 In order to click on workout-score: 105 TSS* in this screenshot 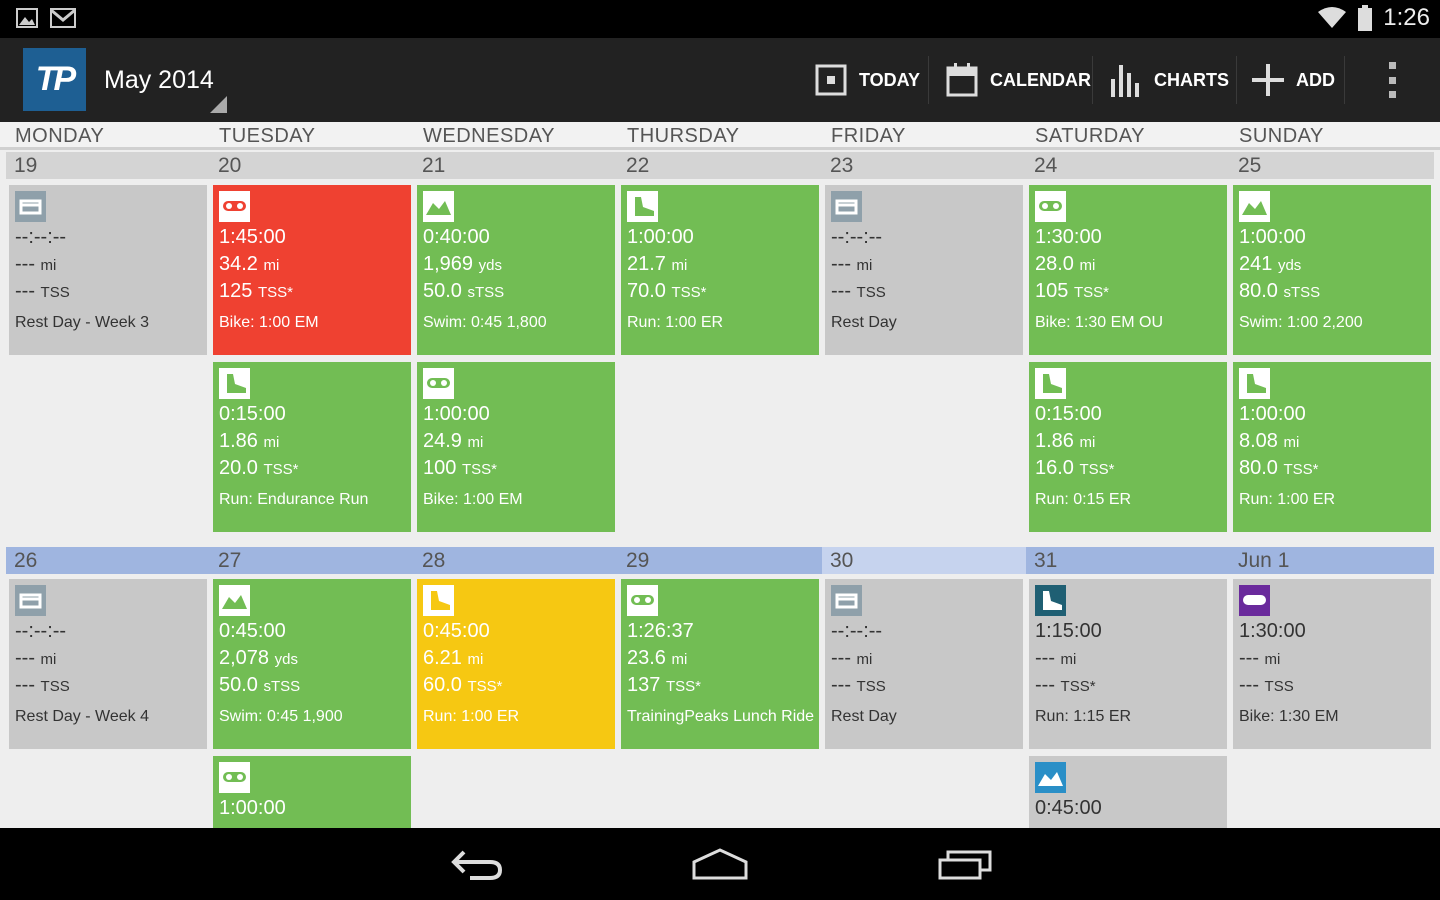, I will do `click(1072, 291)`.